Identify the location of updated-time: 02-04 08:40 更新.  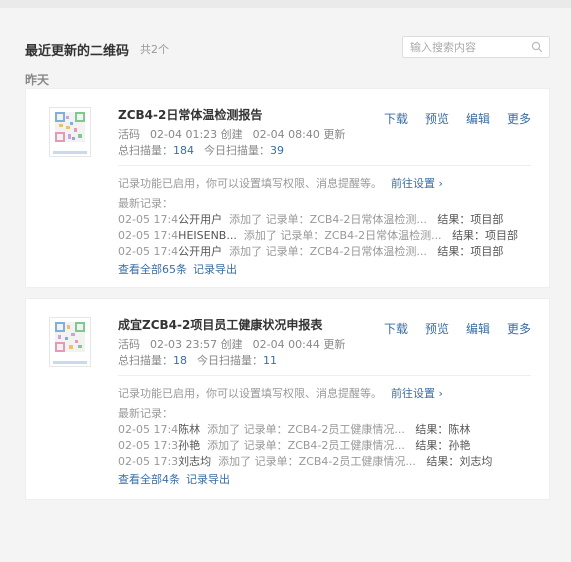
(299, 134).